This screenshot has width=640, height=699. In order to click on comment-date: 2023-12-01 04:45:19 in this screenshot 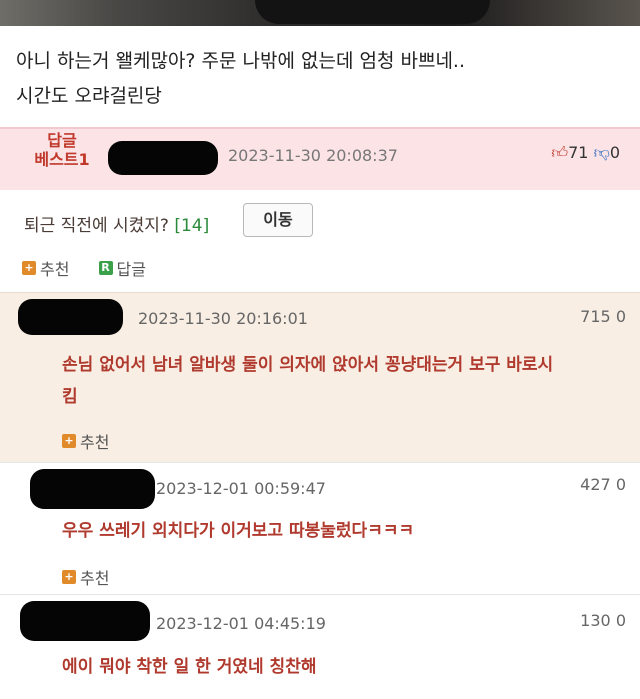, I will do `click(241, 623)`.